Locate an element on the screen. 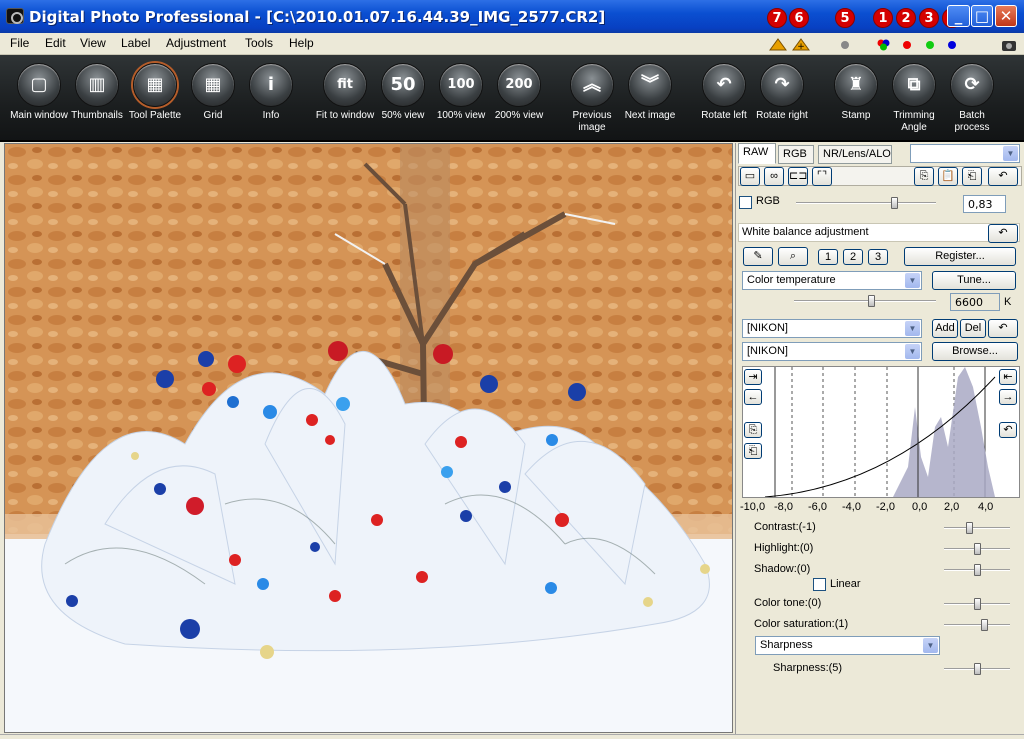 The height and width of the screenshot is (739, 1024). close-button: ✕ is located at coordinates (1006, 16).